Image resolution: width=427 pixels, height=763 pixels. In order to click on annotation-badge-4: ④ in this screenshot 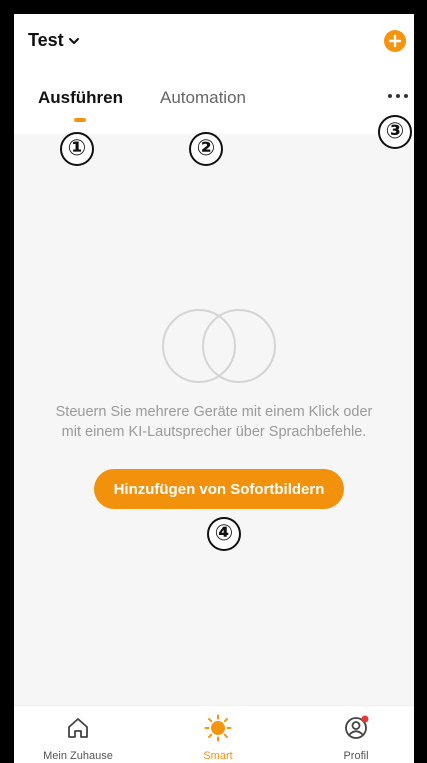, I will do `click(224, 534)`.